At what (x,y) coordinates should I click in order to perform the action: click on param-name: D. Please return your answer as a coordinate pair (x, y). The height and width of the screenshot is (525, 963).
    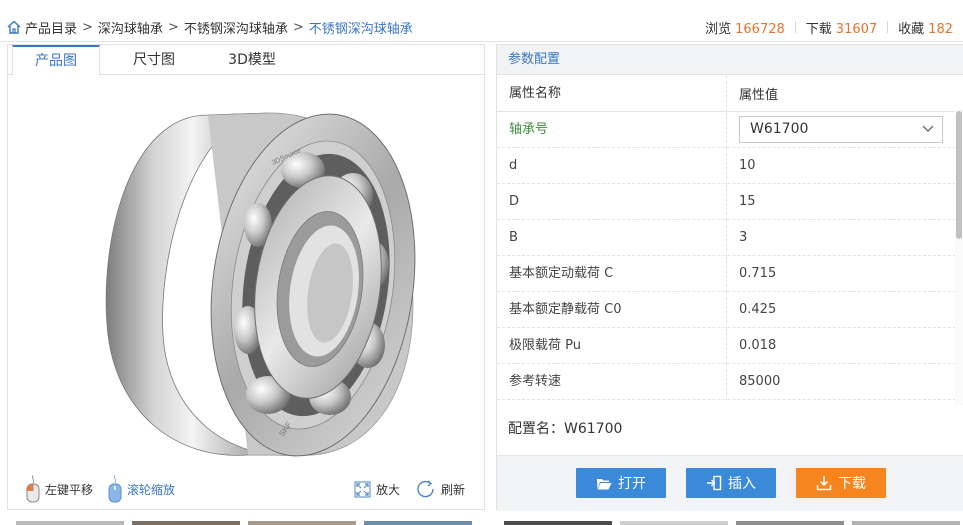
    Looking at the image, I should click on (612, 201).